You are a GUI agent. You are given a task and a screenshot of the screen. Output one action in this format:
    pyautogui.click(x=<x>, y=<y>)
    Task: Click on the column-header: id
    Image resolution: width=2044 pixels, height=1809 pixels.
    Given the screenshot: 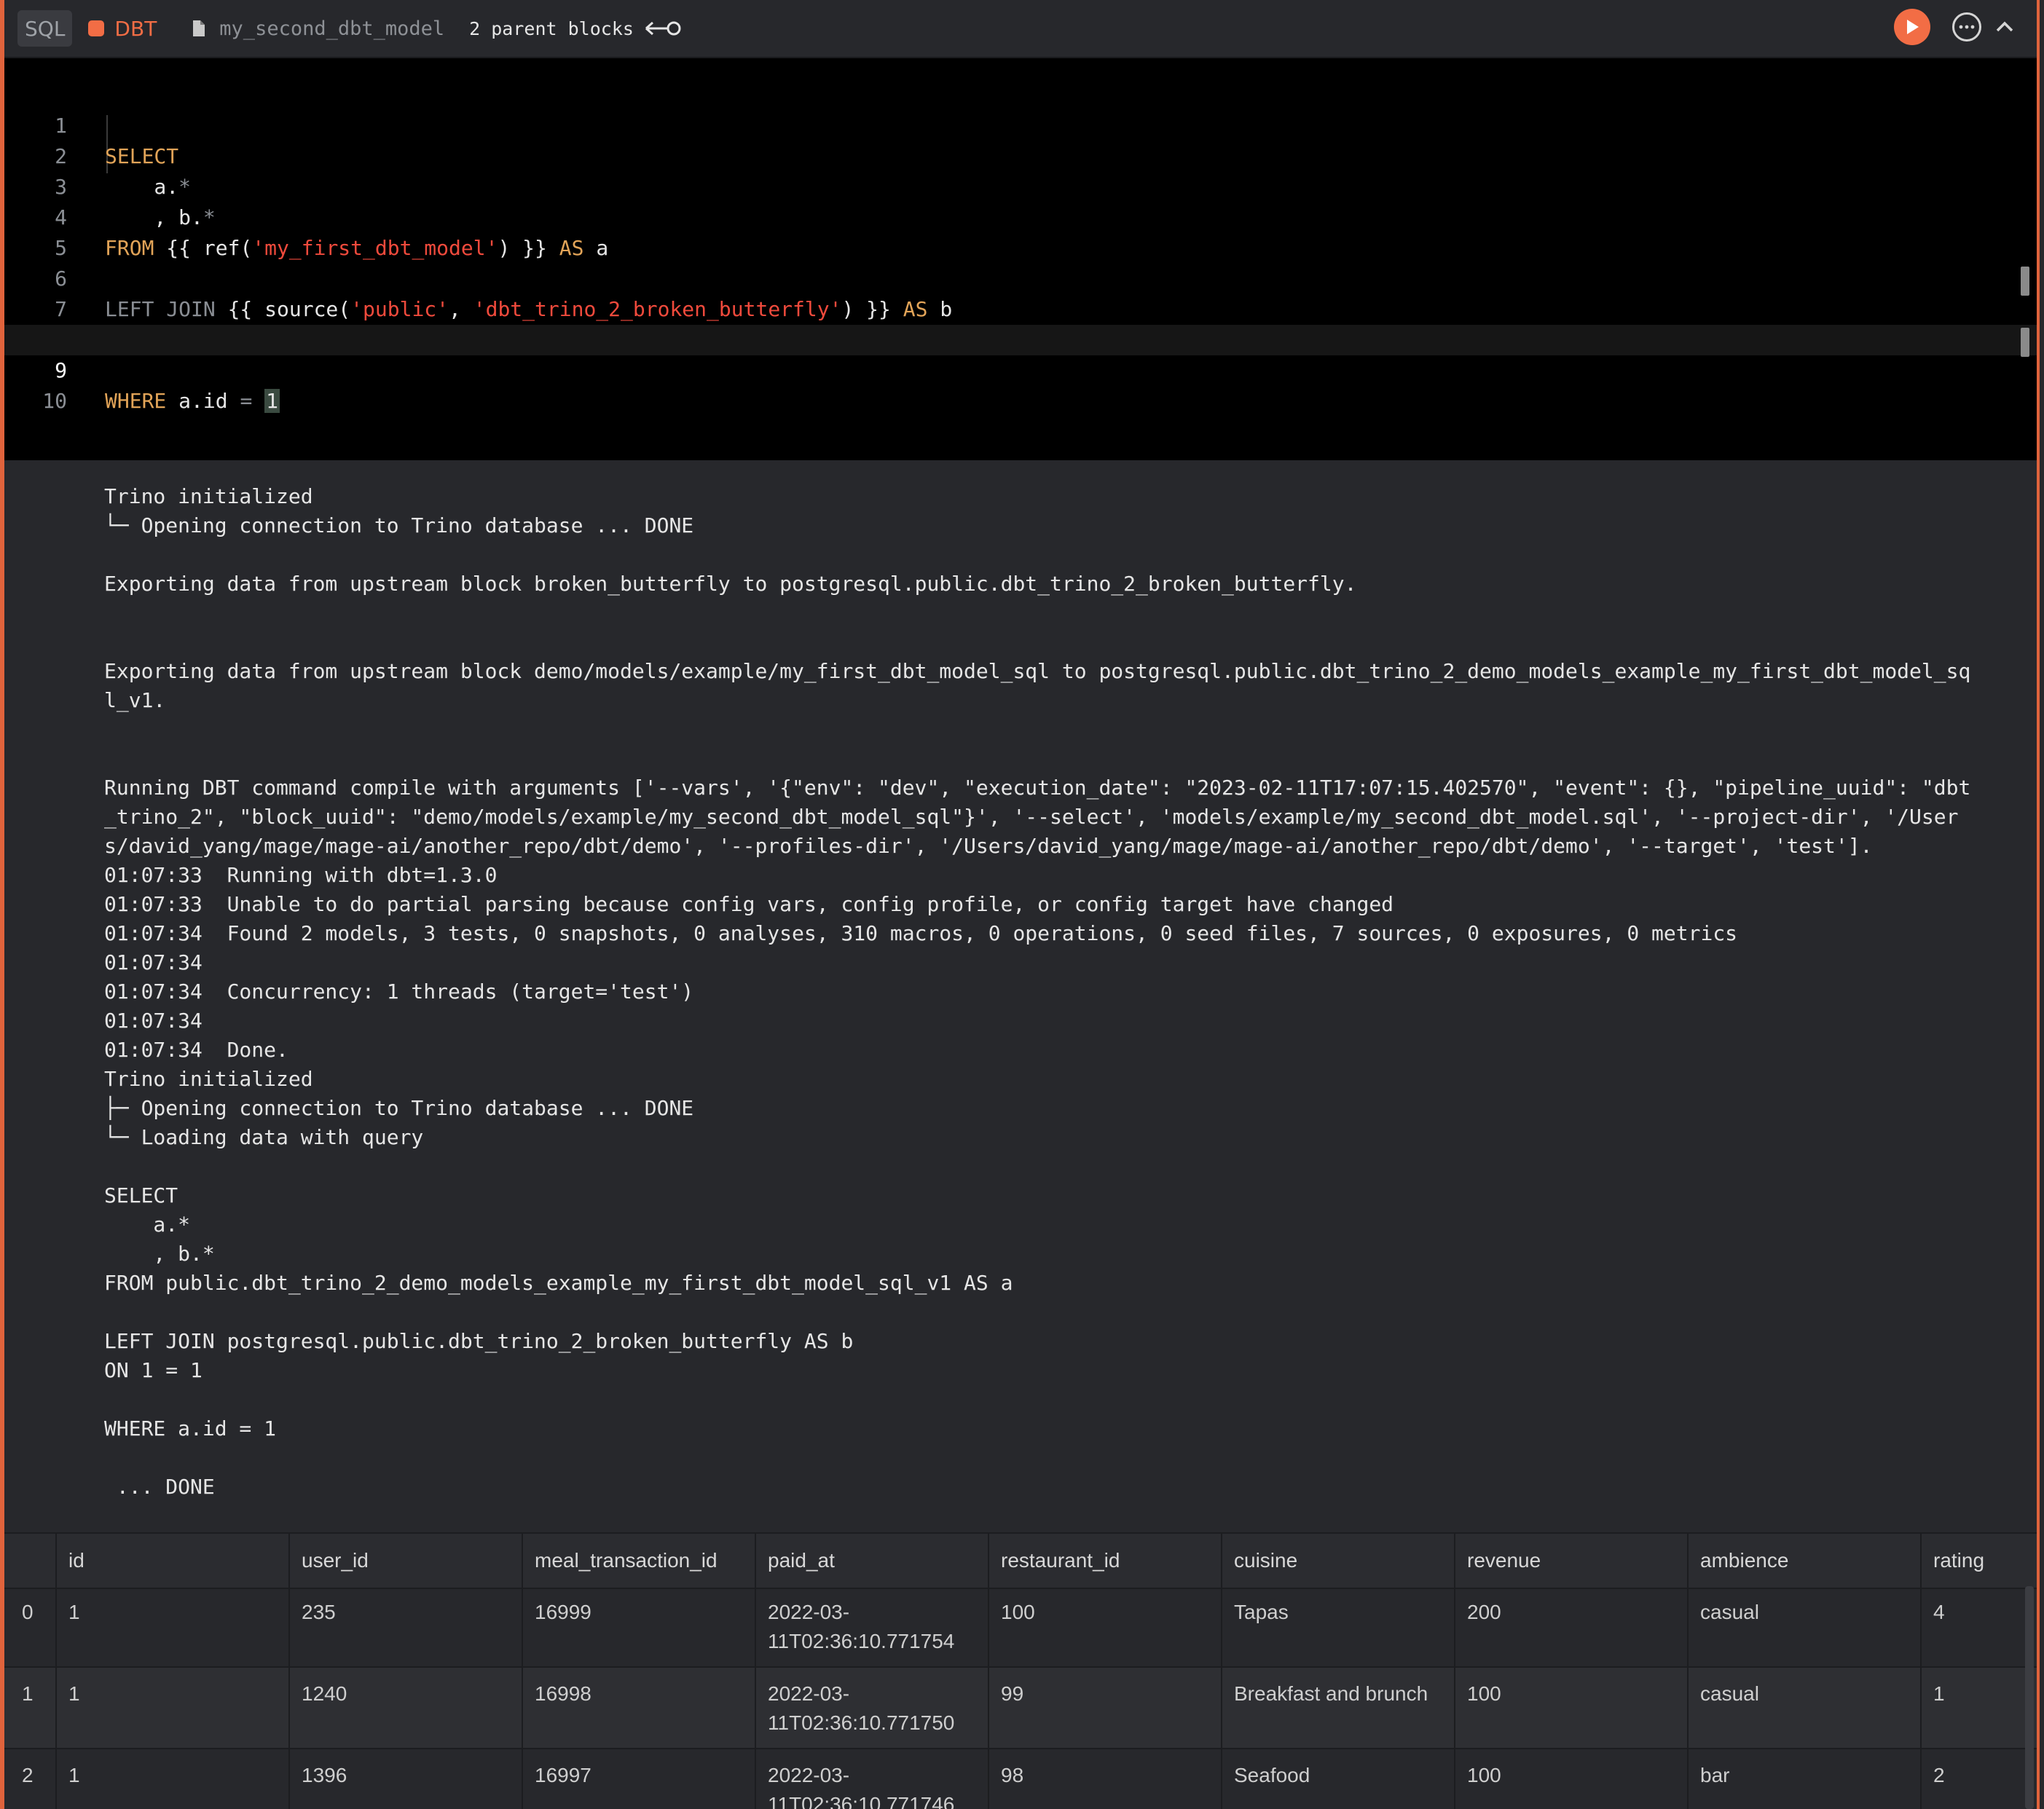 What is the action you would take?
    pyautogui.click(x=171, y=1561)
    